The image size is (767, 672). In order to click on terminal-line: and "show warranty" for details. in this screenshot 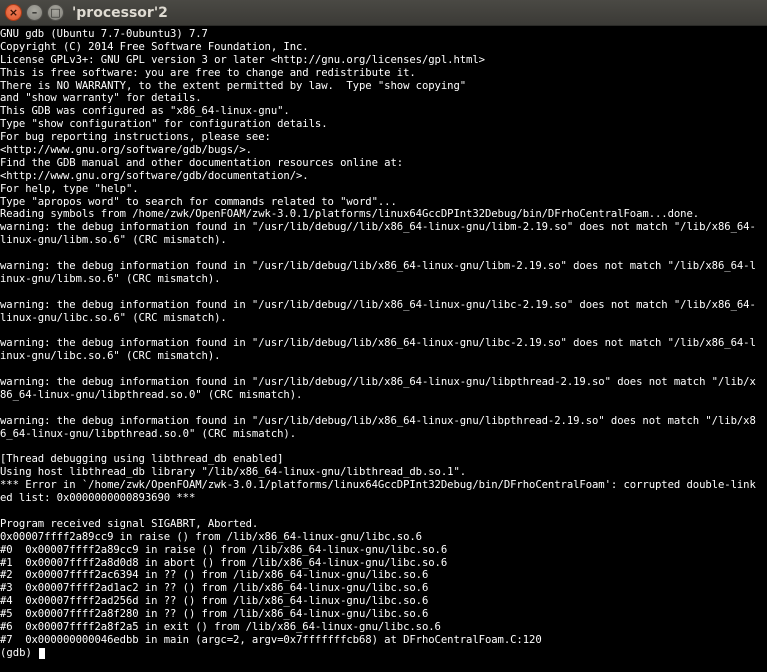, I will do `click(101, 98)`.